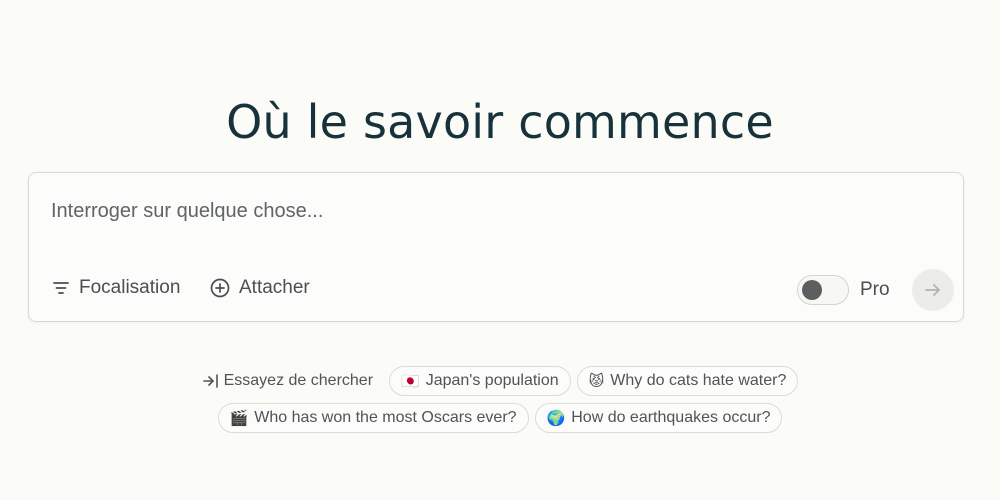  Describe the element at coordinates (500, 121) in the screenshot. I see `page-title: Où le savoir commence` at that location.